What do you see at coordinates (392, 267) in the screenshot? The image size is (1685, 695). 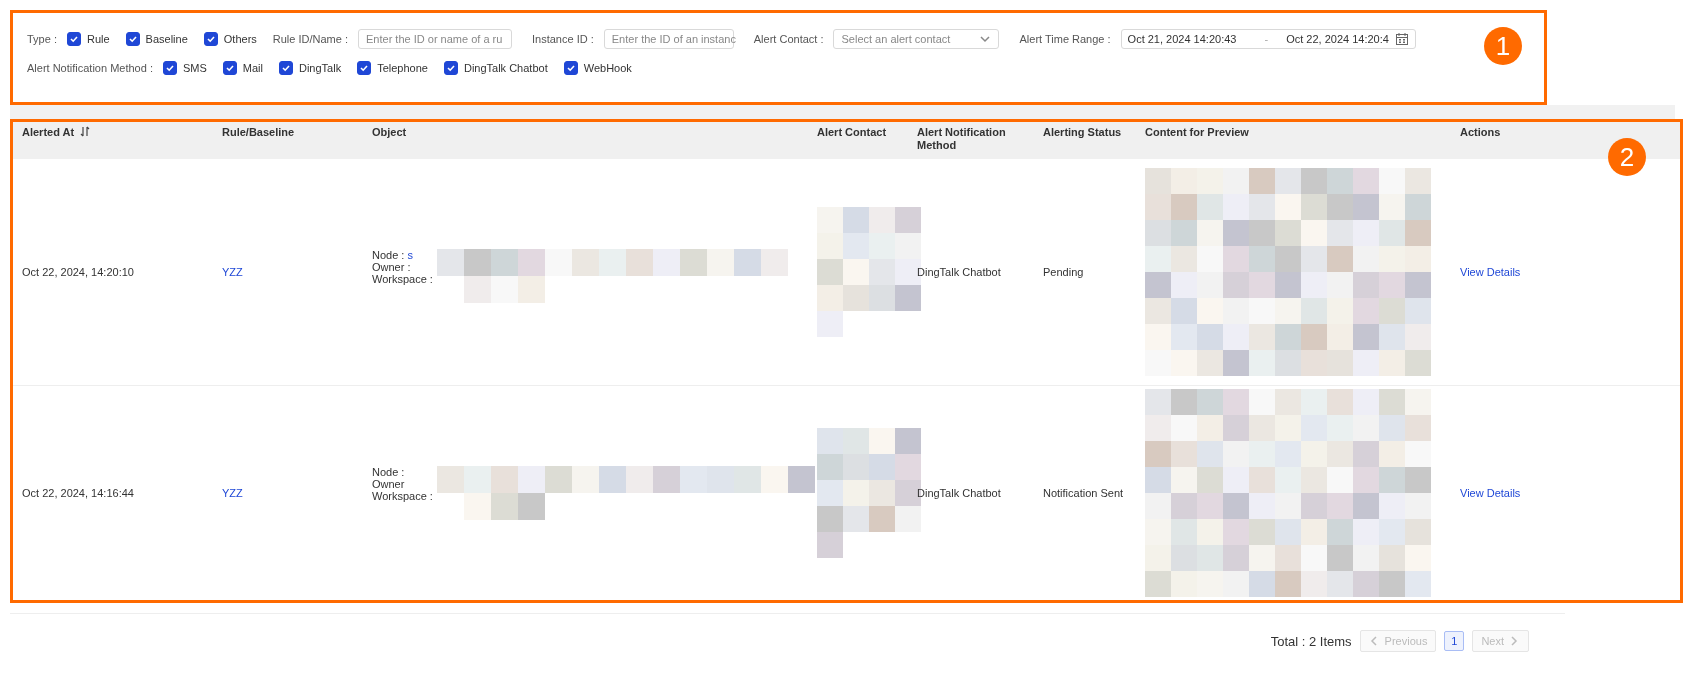 I see `object-label: Owner :` at bounding box center [392, 267].